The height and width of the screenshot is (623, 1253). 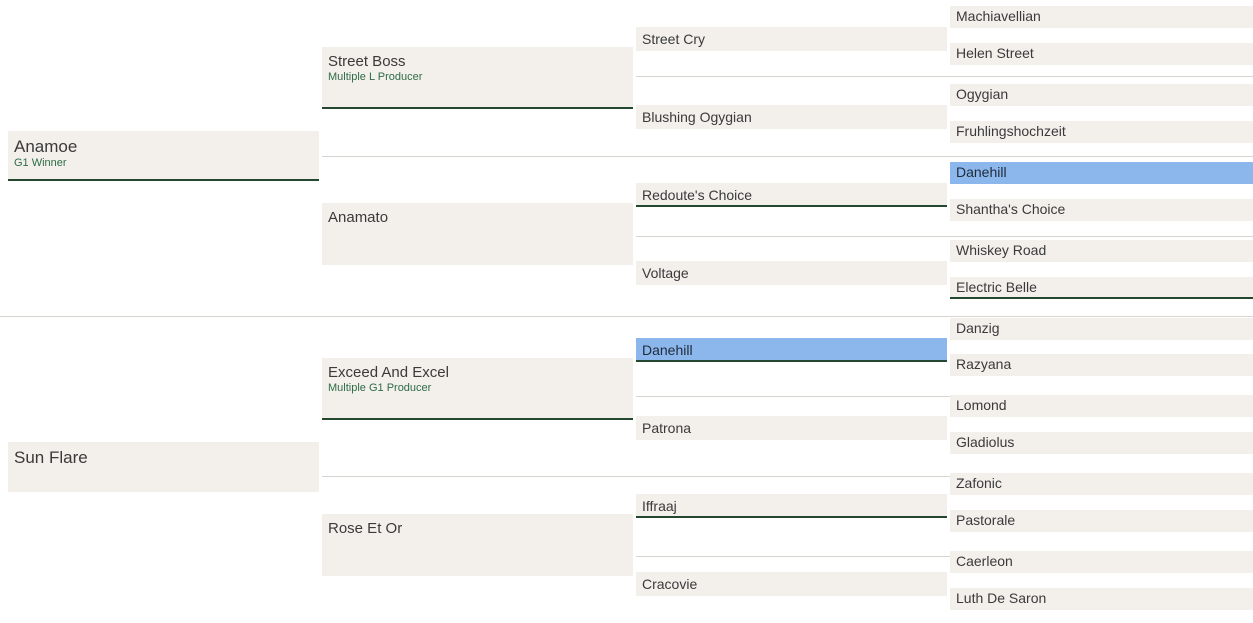 I want to click on horse-name: Machiavellian, so click(x=998, y=16).